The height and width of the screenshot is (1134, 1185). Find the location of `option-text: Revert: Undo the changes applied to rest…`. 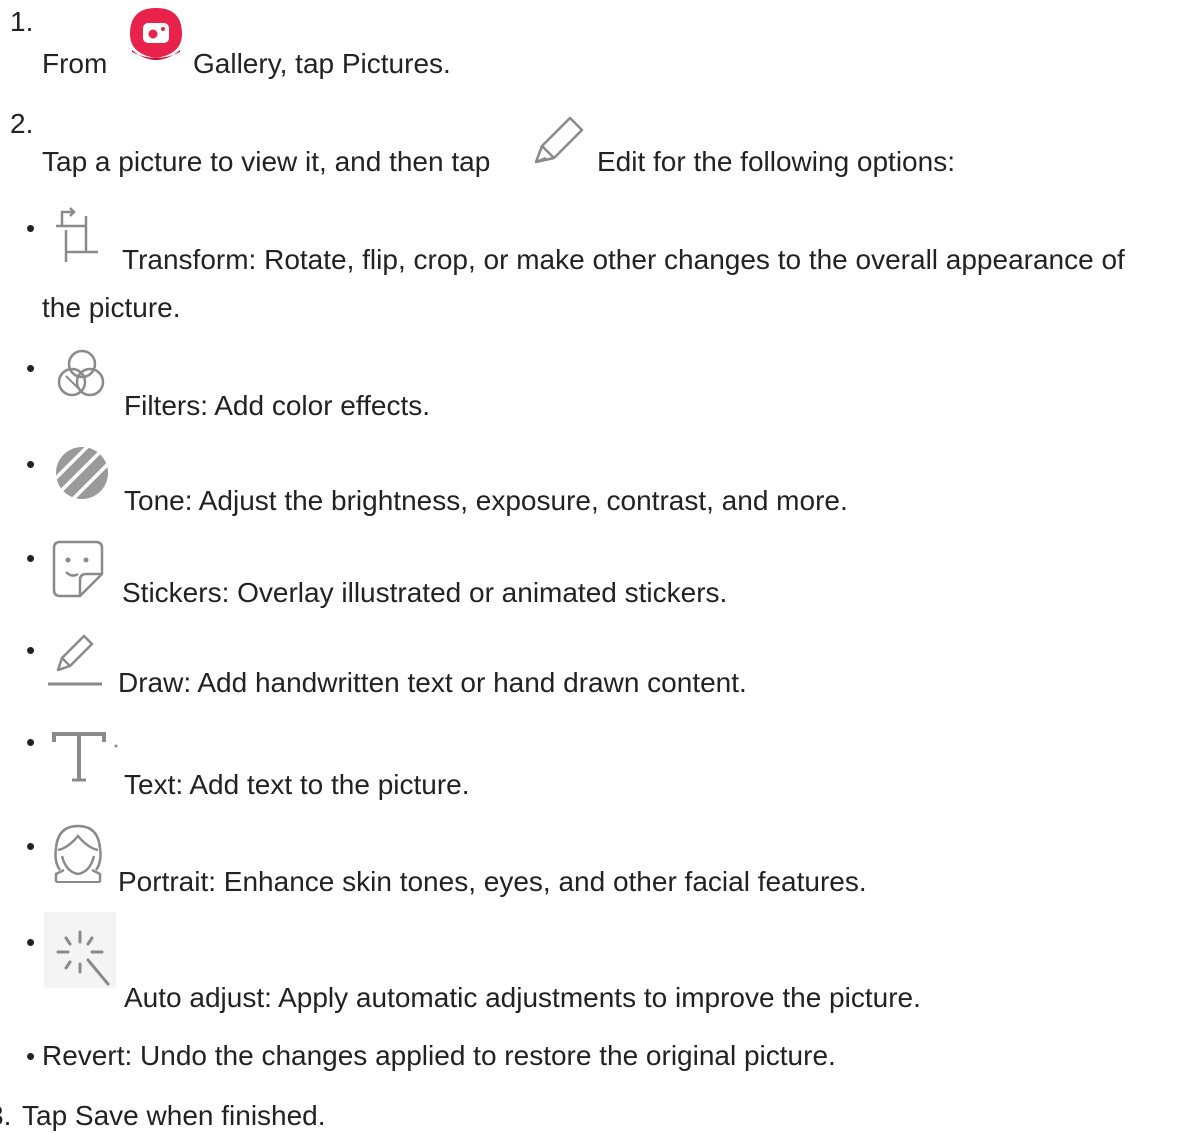

option-text: Revert: Undo the changes applied to rest… is located at coordinates (439, 1055).